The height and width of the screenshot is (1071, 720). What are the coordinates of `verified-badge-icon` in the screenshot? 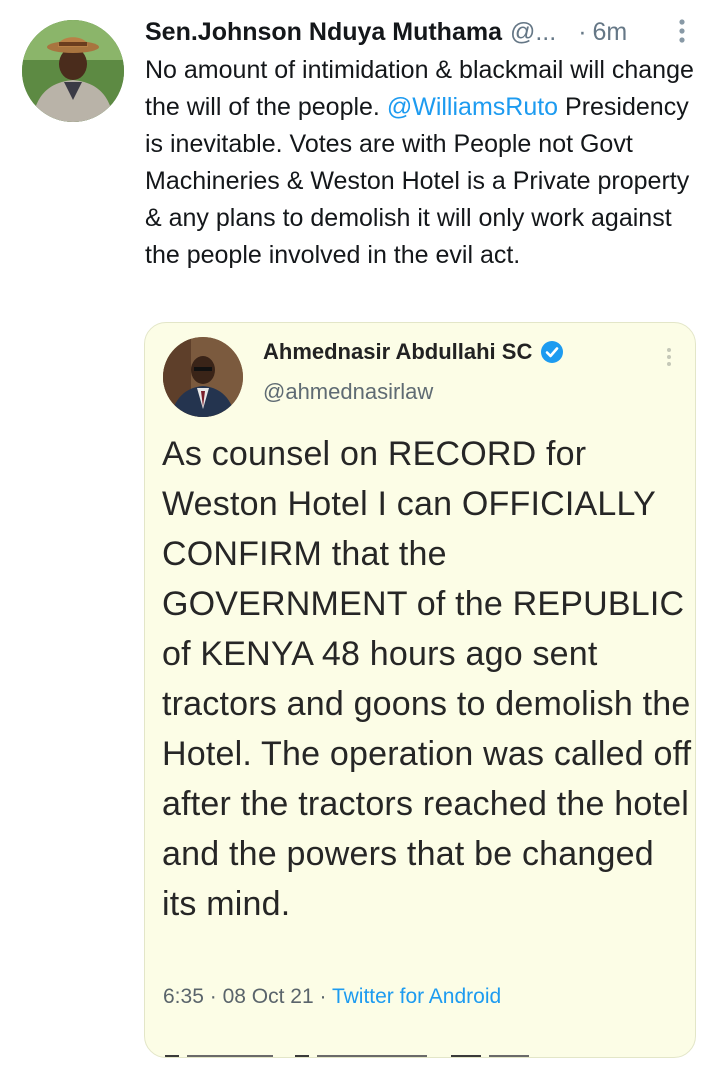 It's located at (552, 352).